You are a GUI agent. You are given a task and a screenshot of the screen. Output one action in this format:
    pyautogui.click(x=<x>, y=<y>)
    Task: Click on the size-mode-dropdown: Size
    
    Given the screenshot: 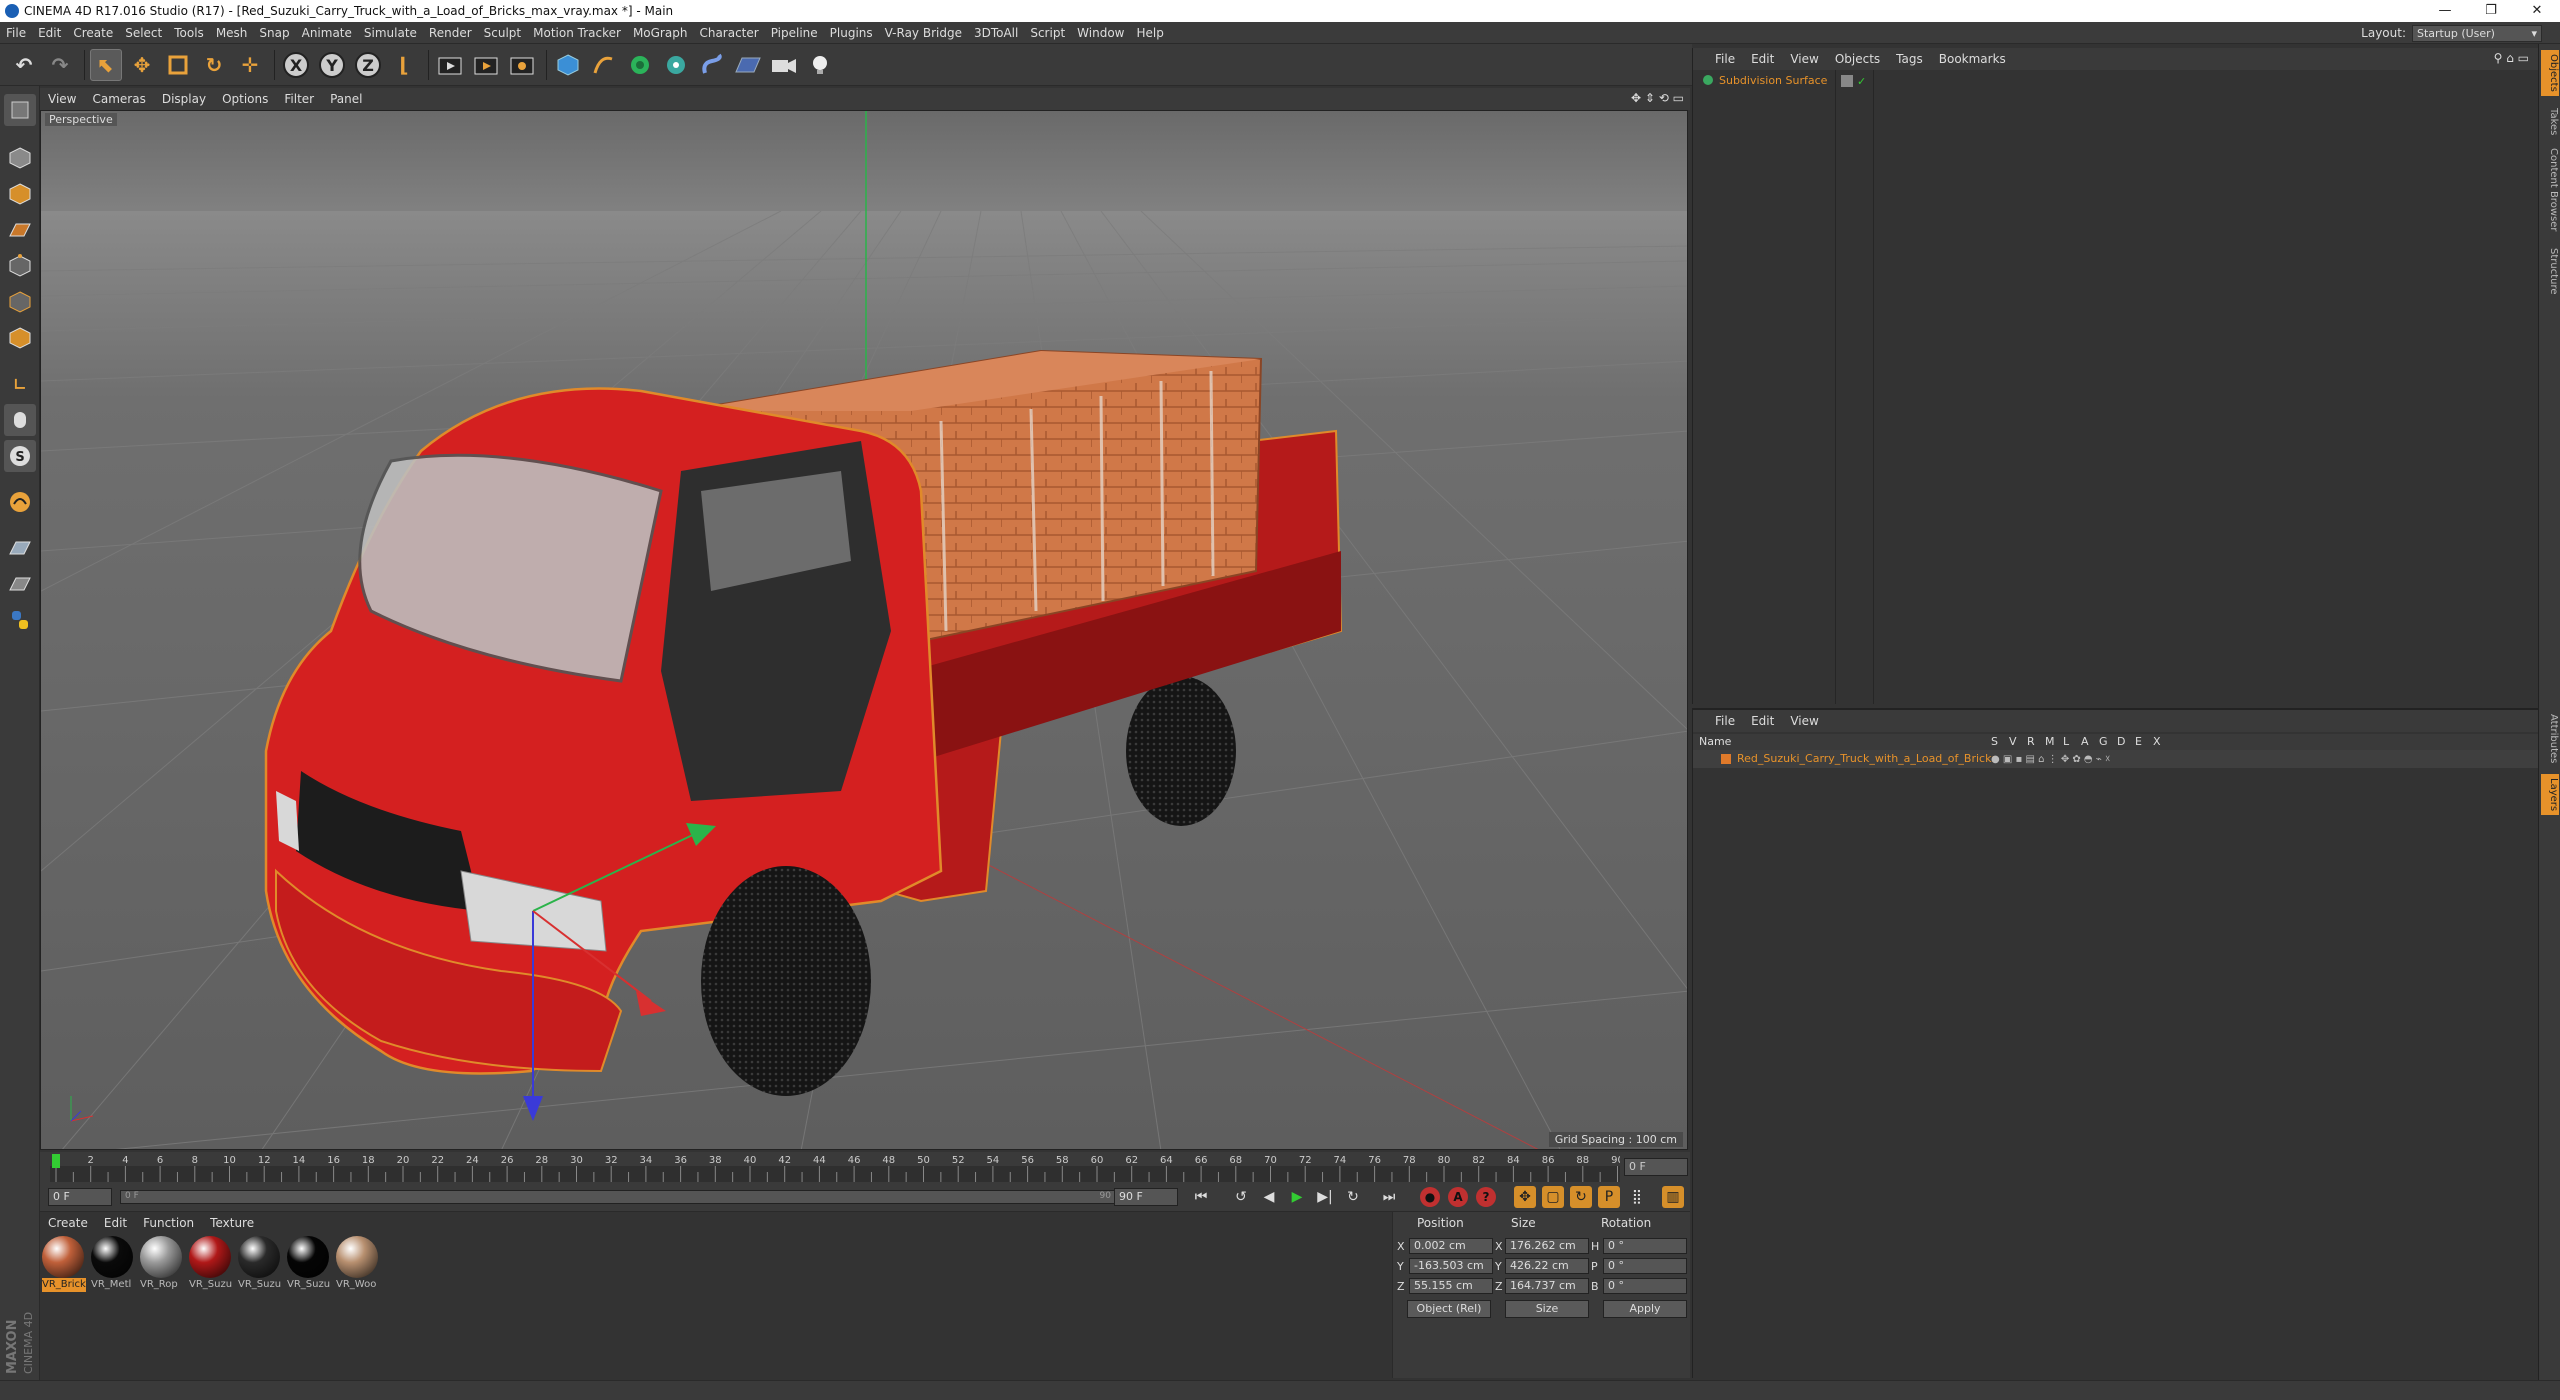 What is the action you would take?
    pyautogui.click(x=1547, y=1309)
    